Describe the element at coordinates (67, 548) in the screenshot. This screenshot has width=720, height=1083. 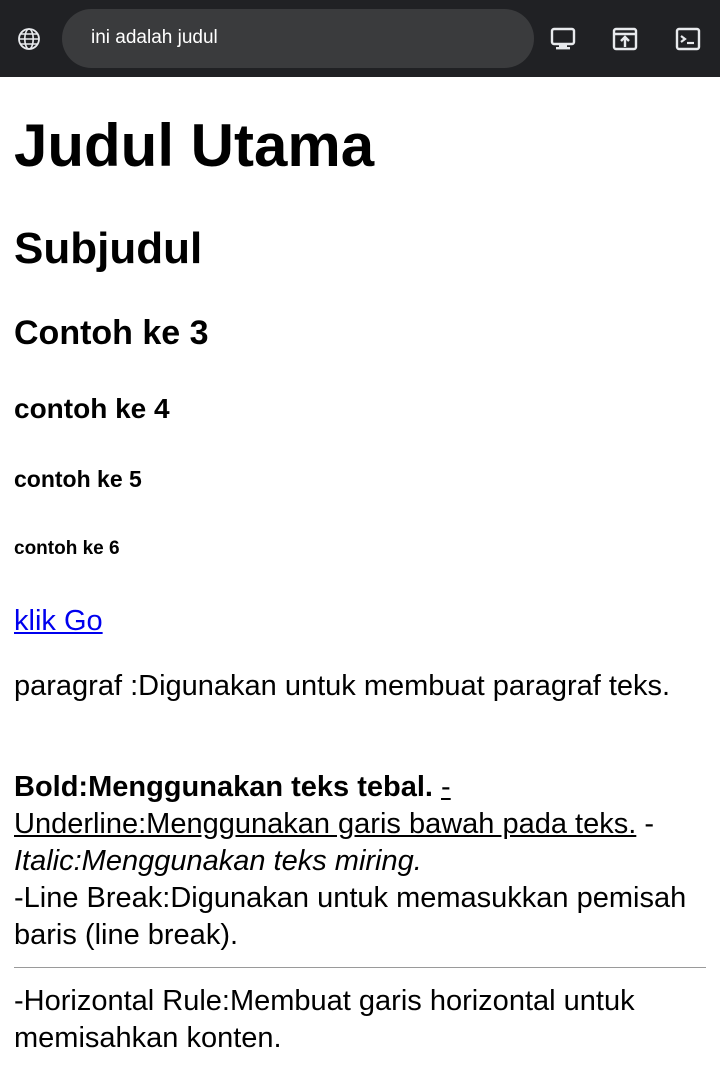
I see `heading-6: contoh ke 6` at that location.